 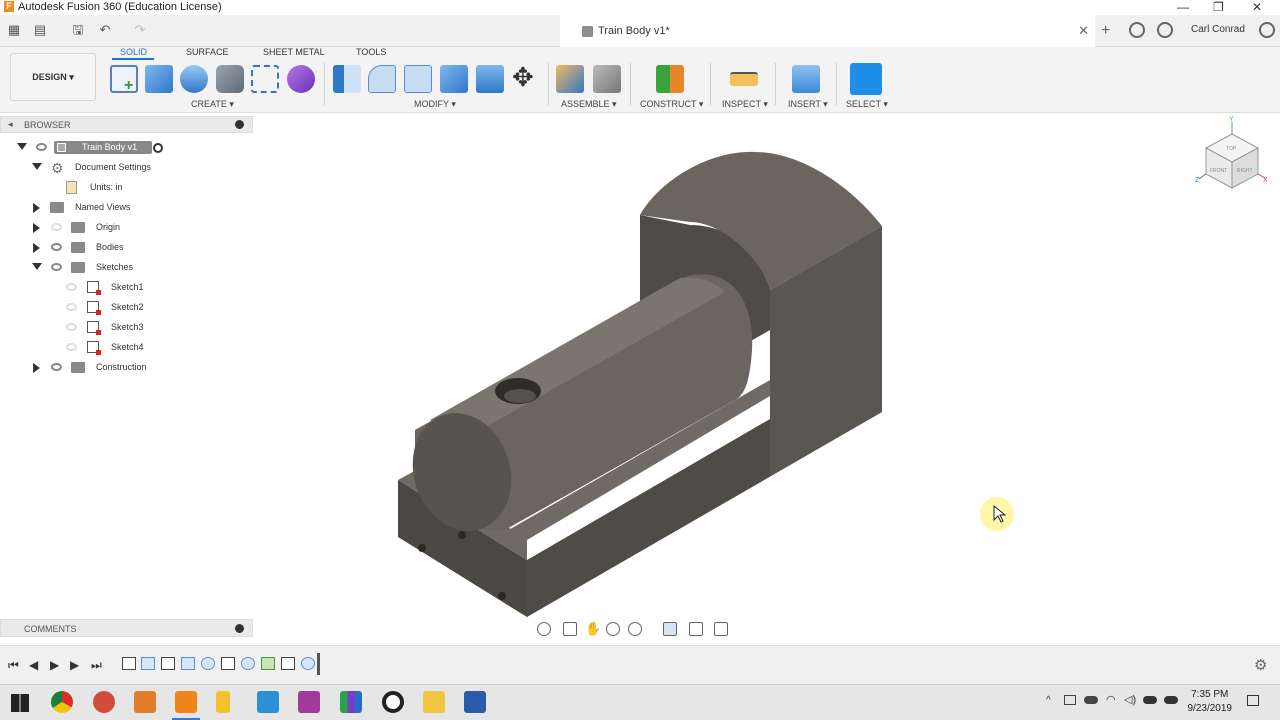 I want to click on restore-button: ❐, so click(x=1218, y=7).